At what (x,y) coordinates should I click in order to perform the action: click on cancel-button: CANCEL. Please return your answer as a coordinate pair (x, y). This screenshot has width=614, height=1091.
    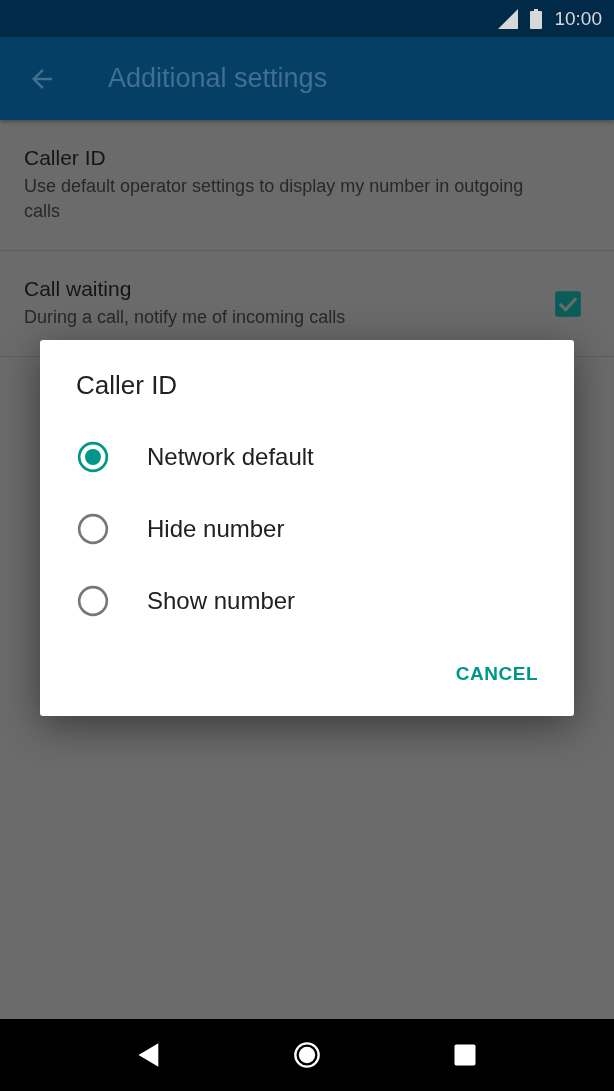
    Looking at the image, I should click on (496, 674).